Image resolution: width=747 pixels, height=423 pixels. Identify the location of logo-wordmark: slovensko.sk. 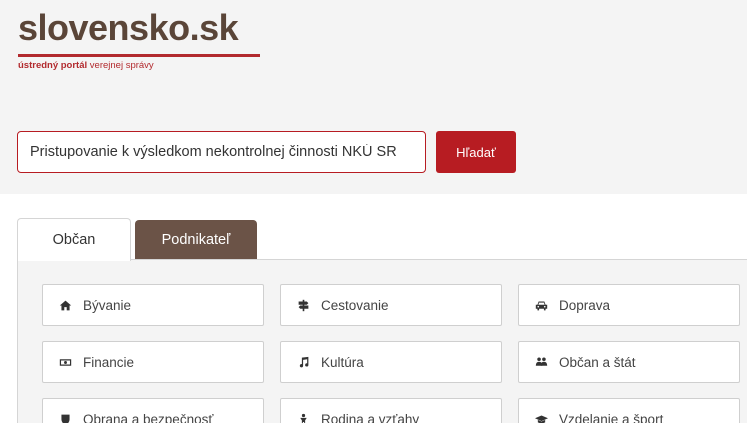
(128, 27).